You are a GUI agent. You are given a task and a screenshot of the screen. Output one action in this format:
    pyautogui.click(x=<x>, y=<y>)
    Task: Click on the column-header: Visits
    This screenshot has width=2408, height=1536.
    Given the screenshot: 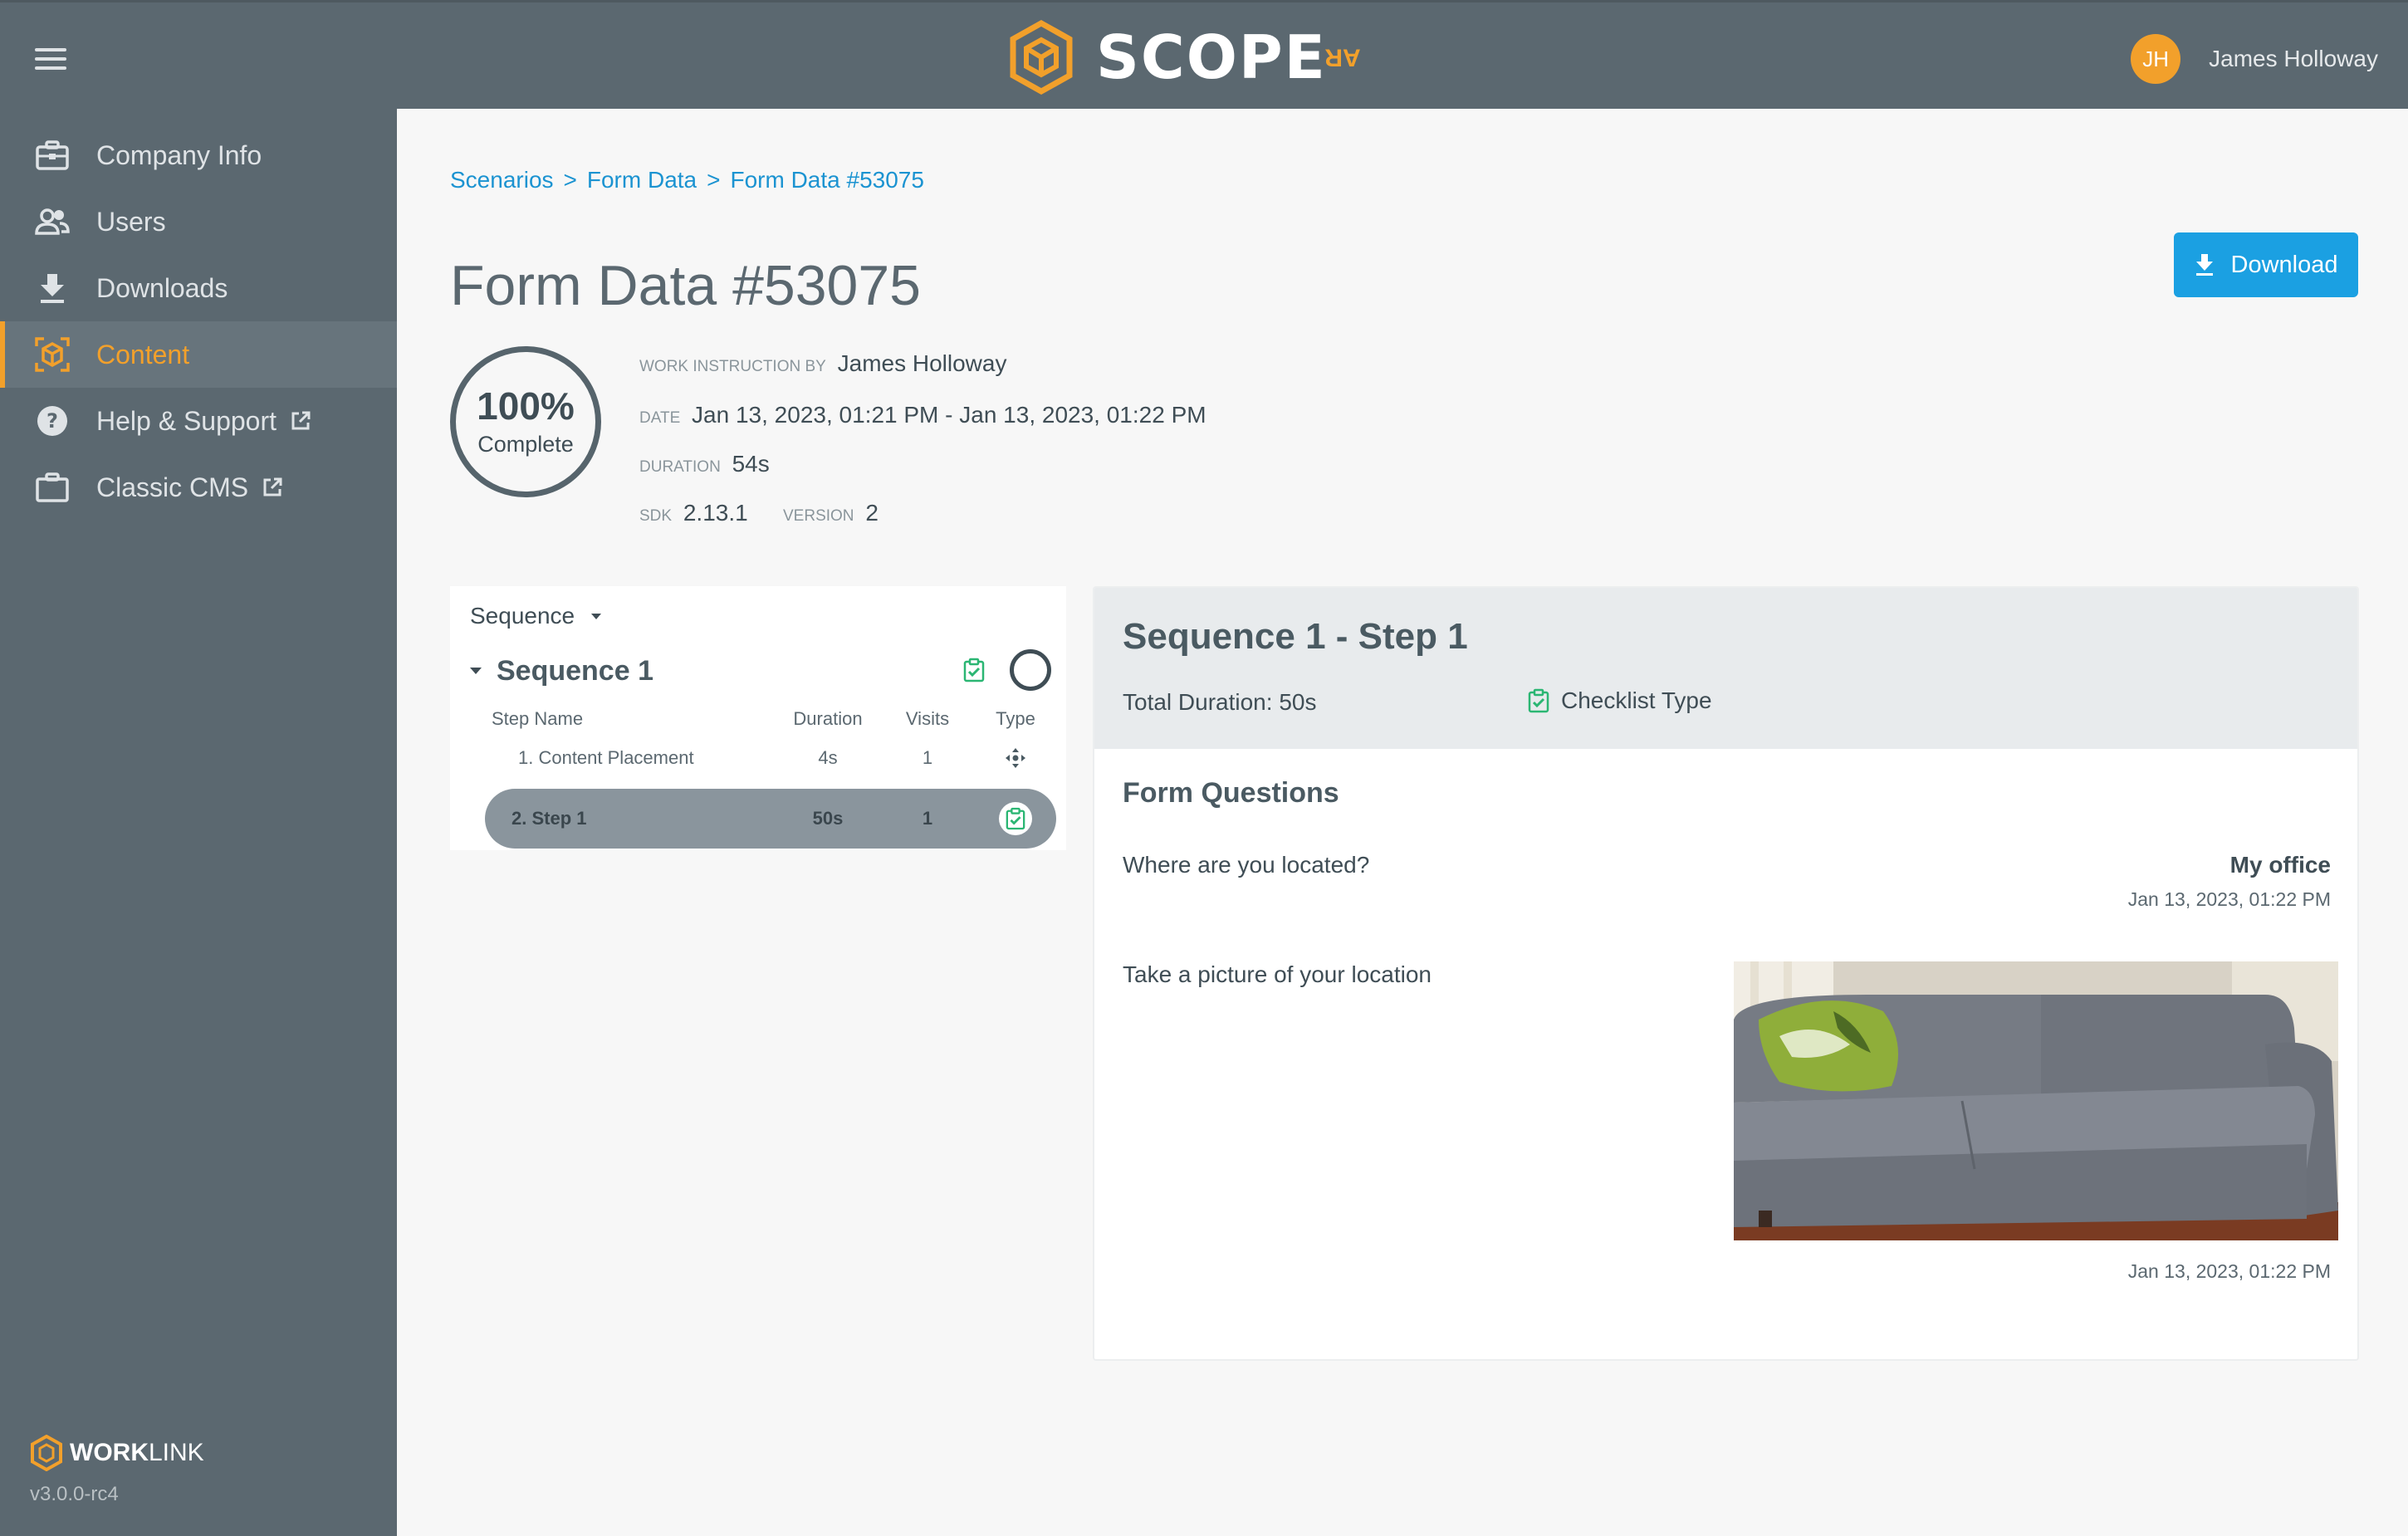 What is the action you would take?
    pyautogui.click(x=927, y=718)
    